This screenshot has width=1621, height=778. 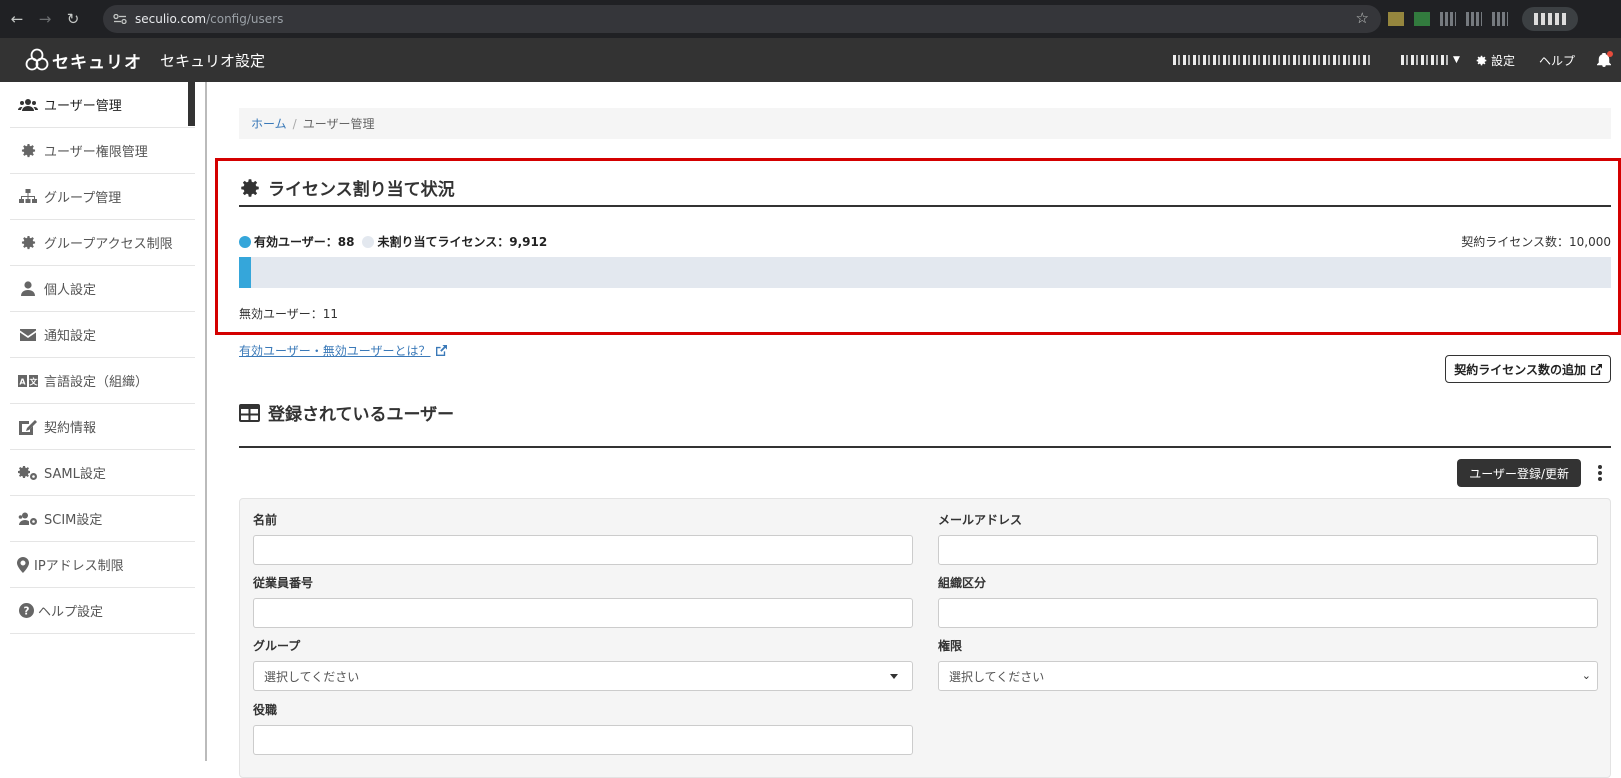 I want to click on help-link: ヘルプ, so click(x=1557, y=60).